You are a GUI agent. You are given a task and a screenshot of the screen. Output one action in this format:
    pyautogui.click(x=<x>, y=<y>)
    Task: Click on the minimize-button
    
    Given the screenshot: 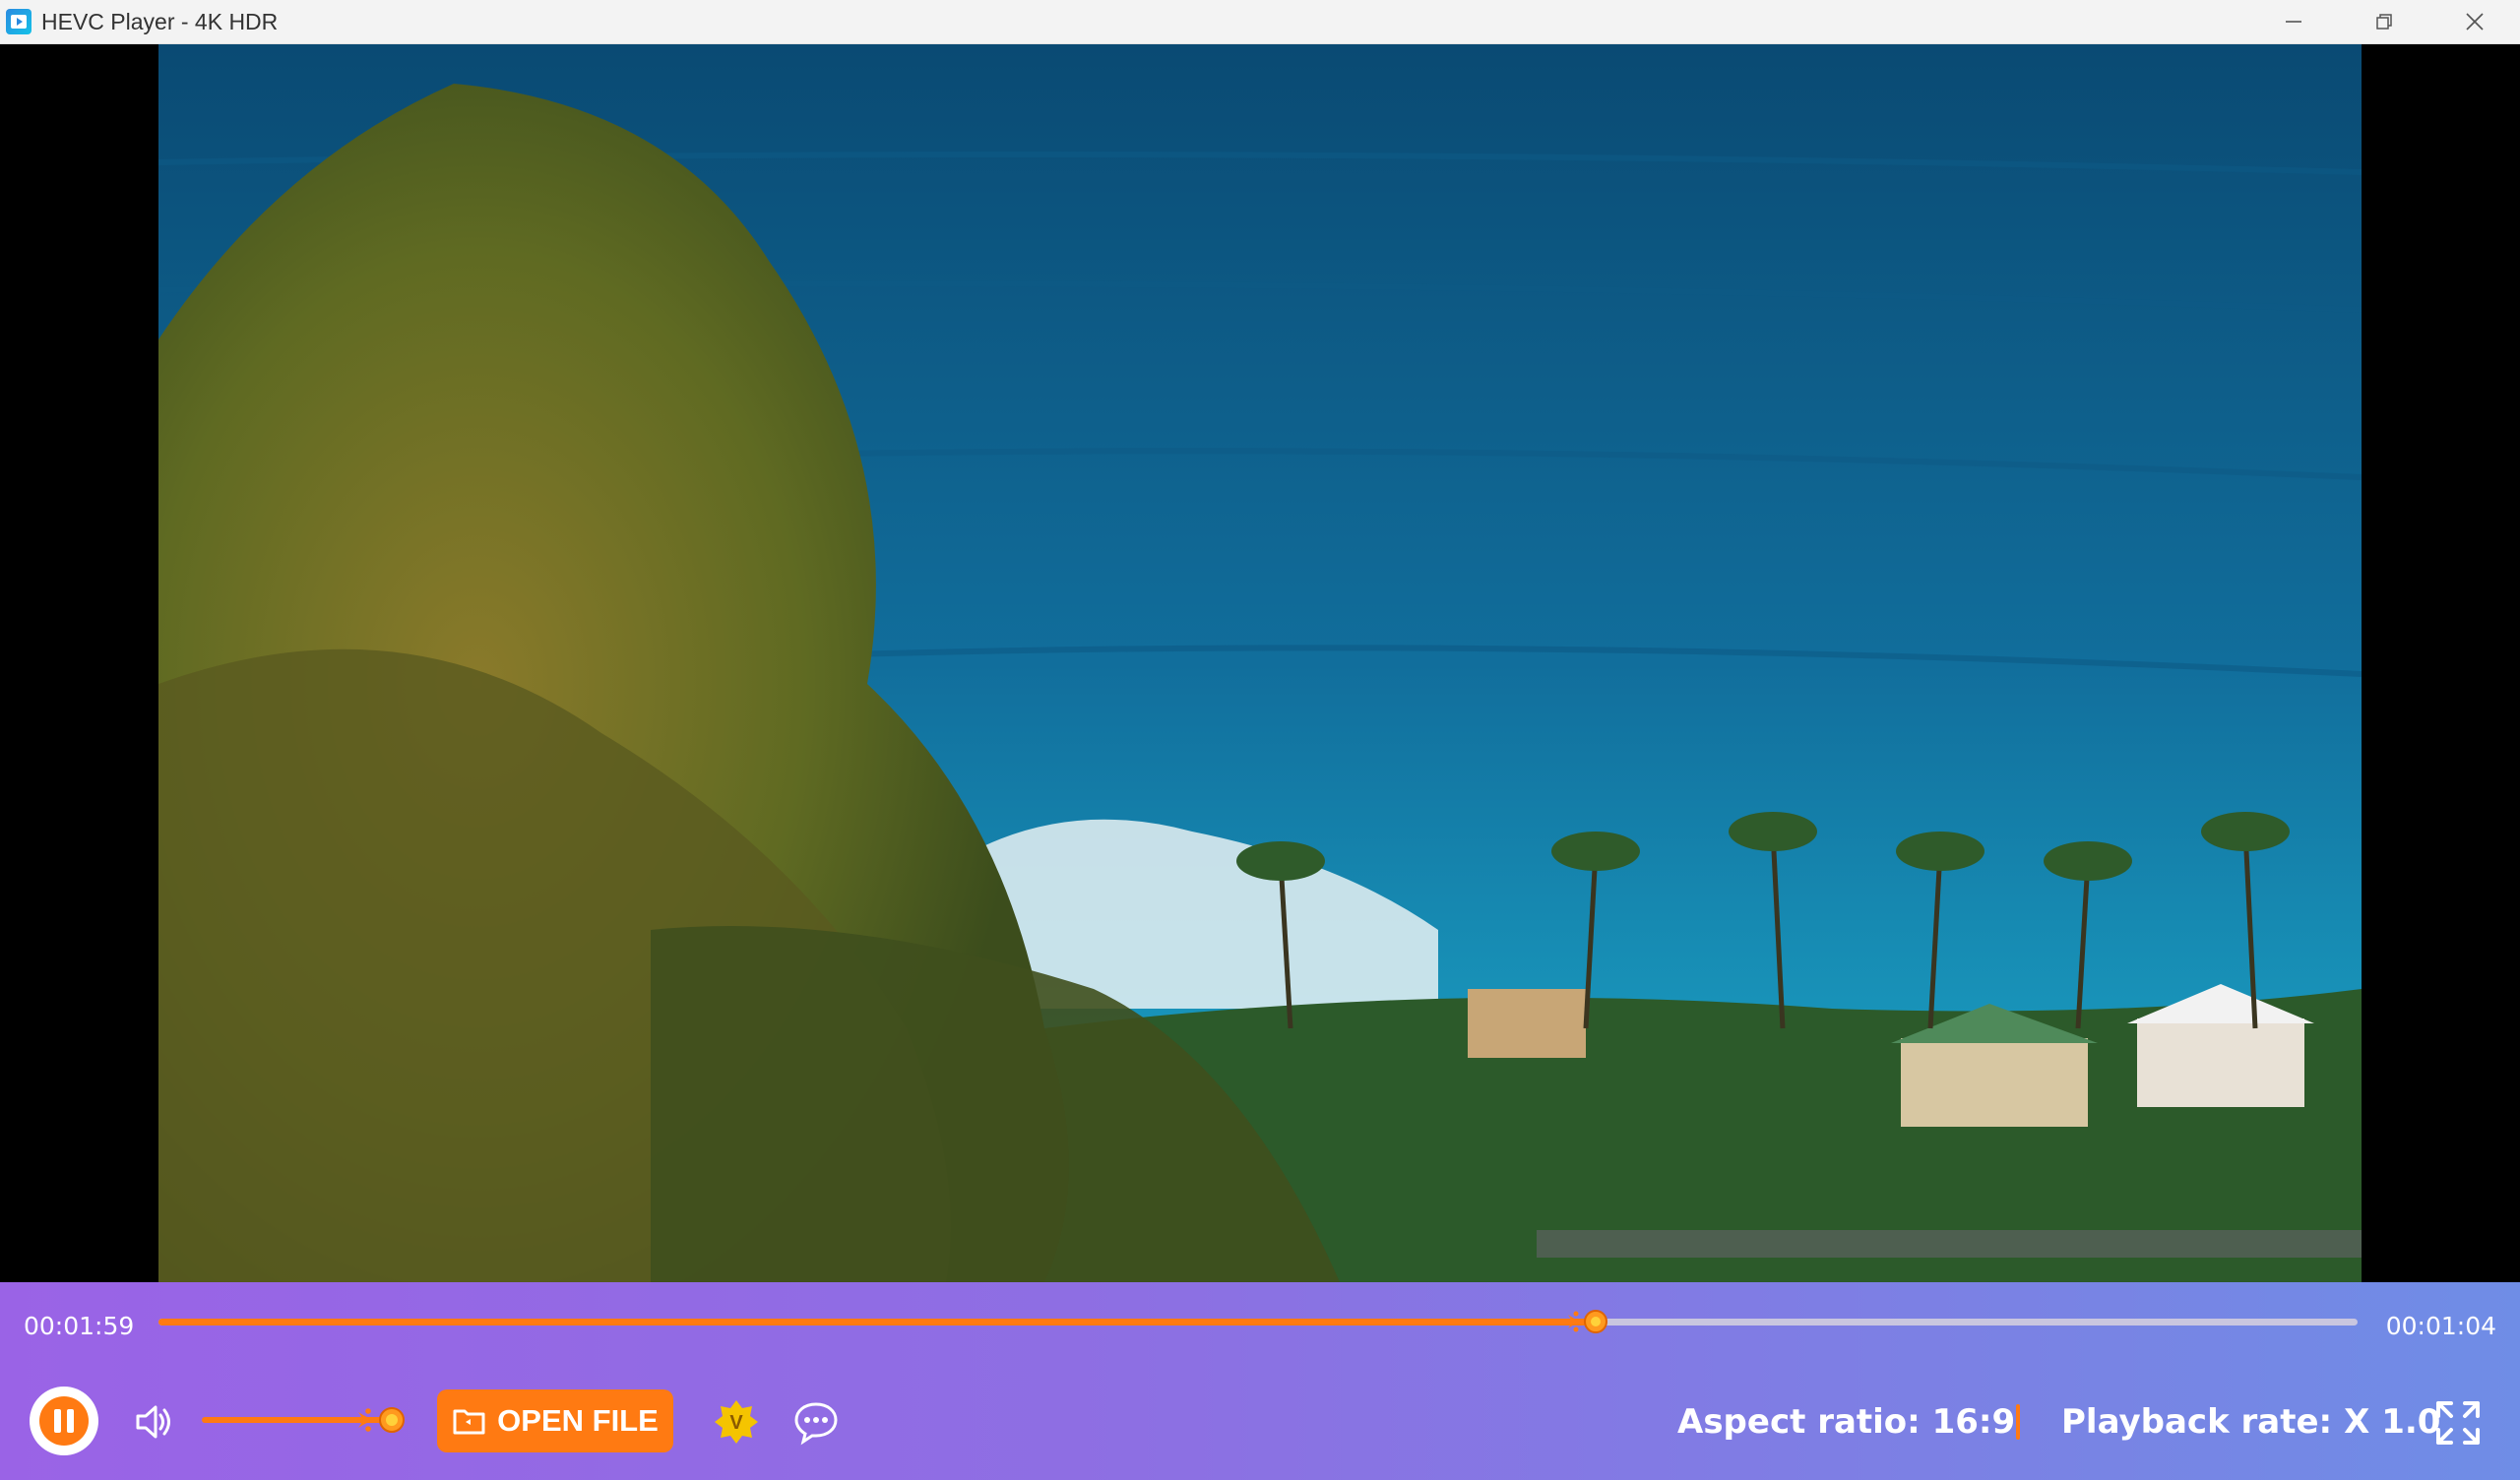 What is the action you would take?
    pyautogui.click(x=2293, y=21)
    